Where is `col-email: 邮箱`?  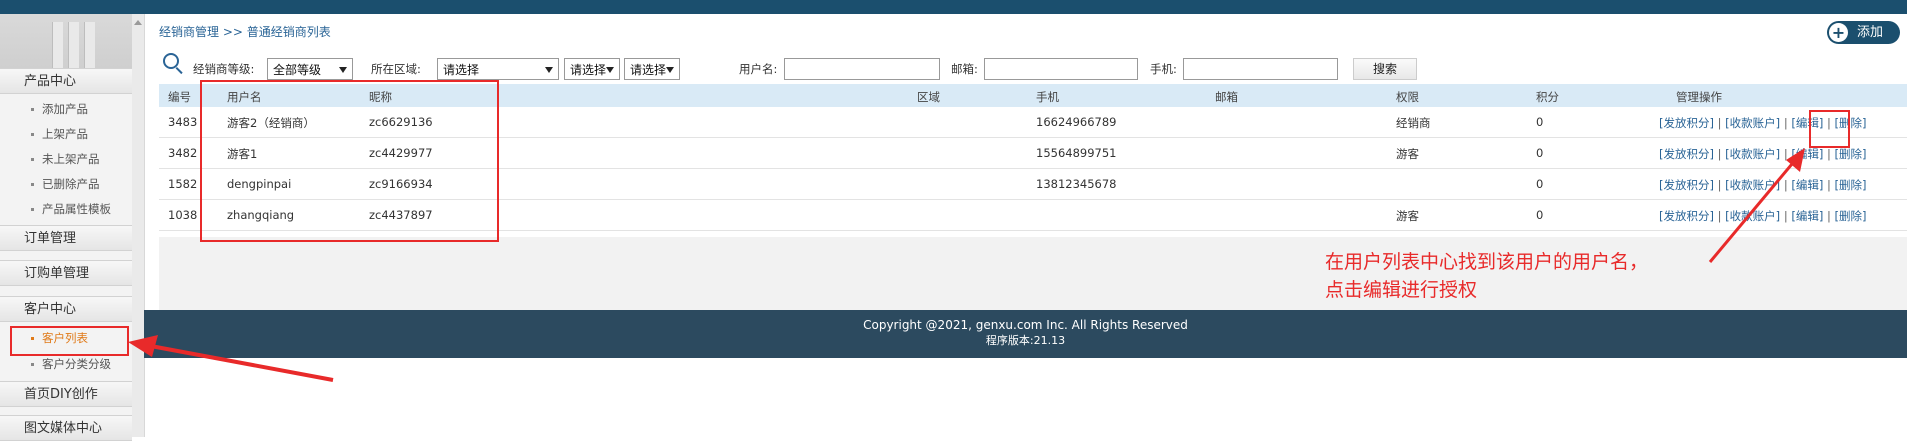 col-email: 邮箱 is located at coordinates (1226, 97).